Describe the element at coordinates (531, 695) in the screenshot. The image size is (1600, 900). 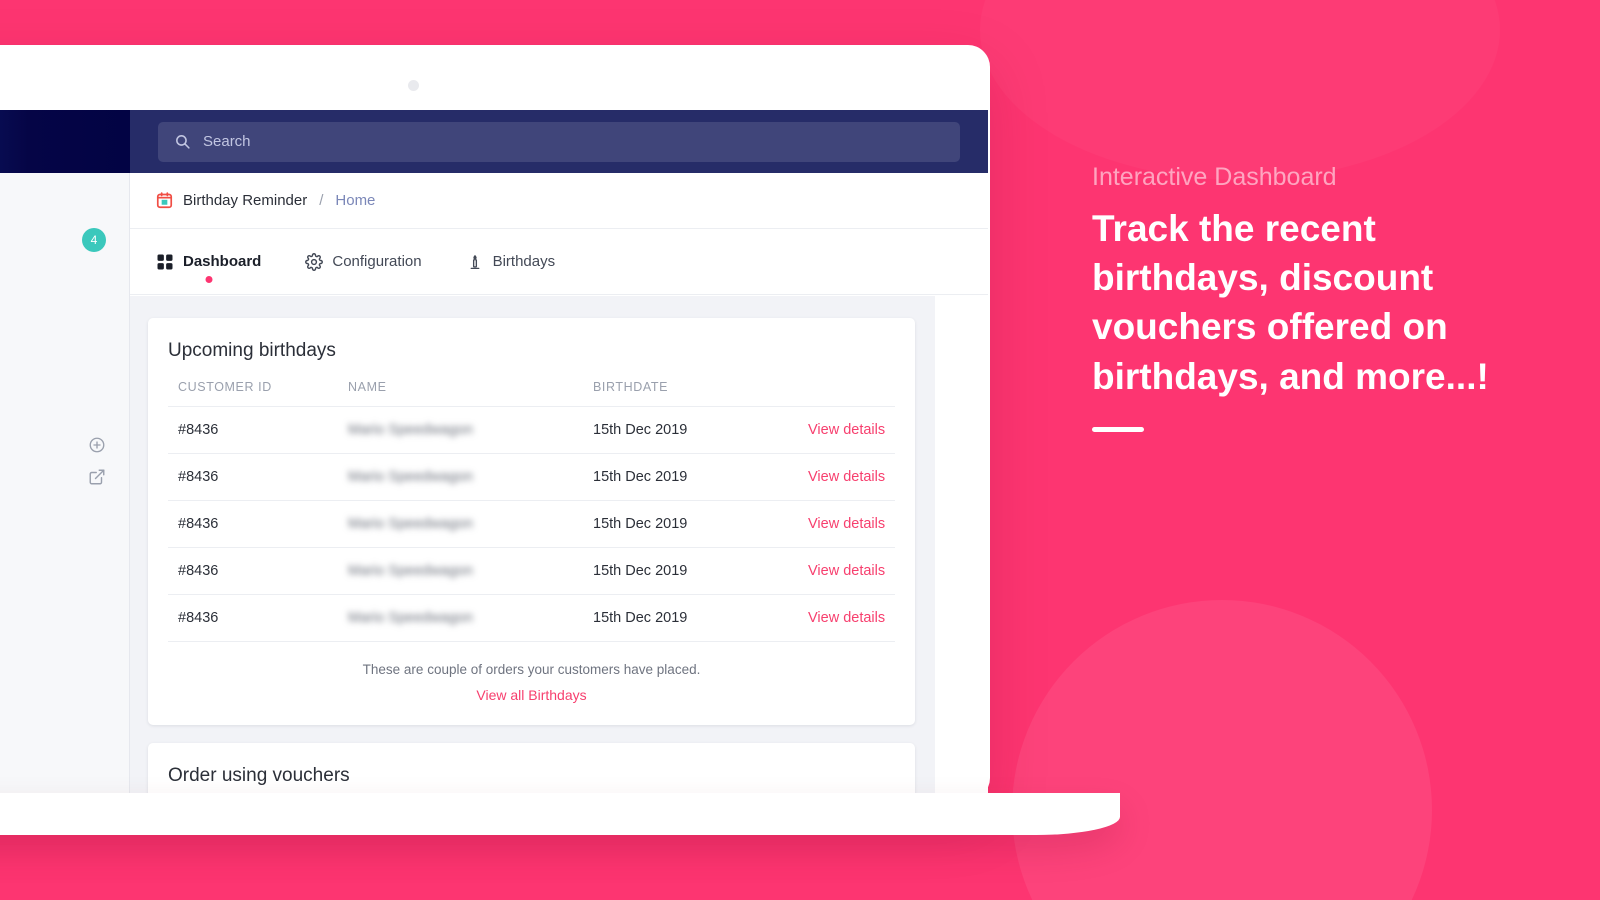
I see `view-all-birthdays-link: View all Birthdays` at that location.